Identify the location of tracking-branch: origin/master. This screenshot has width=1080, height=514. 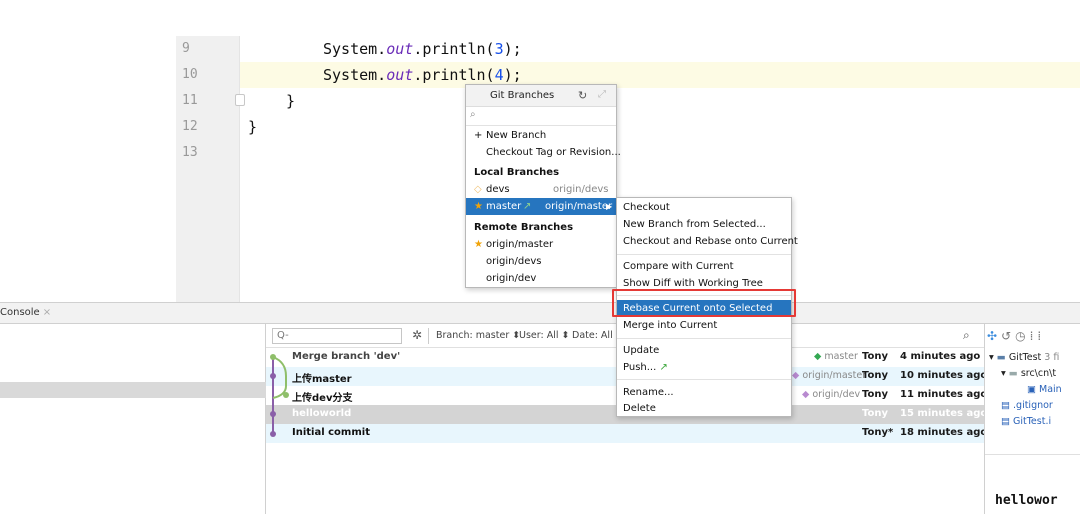
(579, 206).